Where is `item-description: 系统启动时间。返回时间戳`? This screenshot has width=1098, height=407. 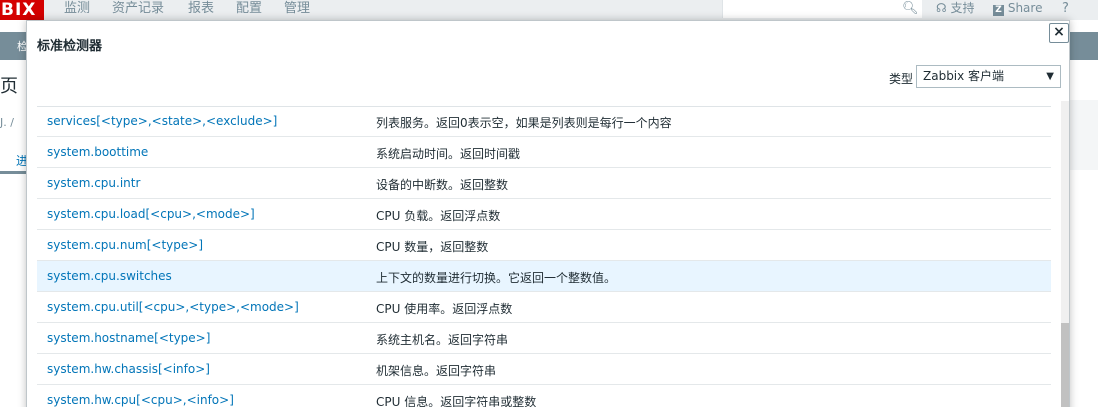
item-description: 系统启动时间。返回时间戳 is located at coordinates (448, 154).